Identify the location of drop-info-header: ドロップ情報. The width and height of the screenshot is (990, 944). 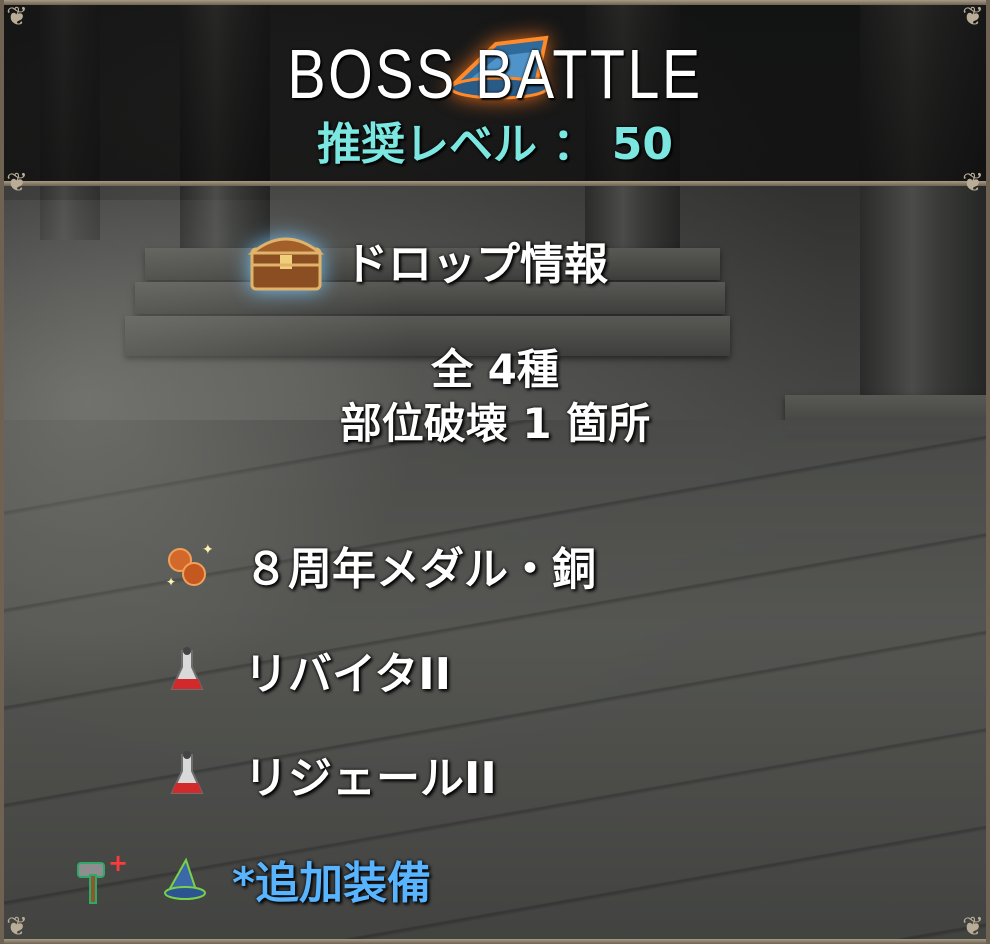
(427, 260).